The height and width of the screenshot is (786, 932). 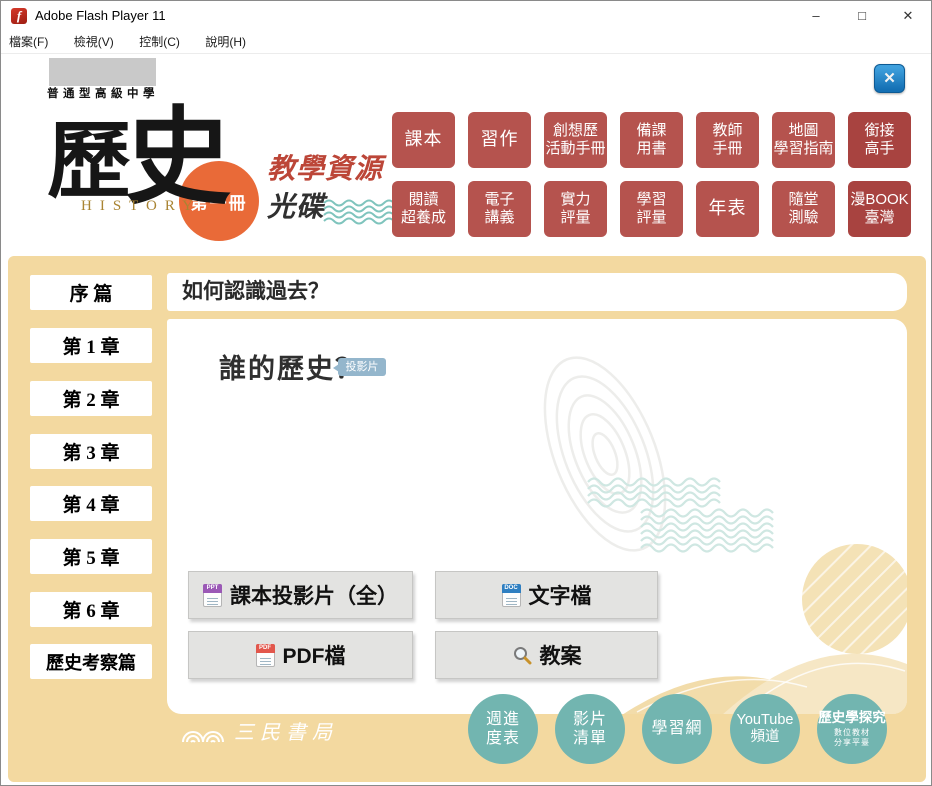 What do you see at coordinates (803, 209) in the screenshot?
I see `resource-button-quiz: 隨堂 測驗` at bounding box center [803, 209].